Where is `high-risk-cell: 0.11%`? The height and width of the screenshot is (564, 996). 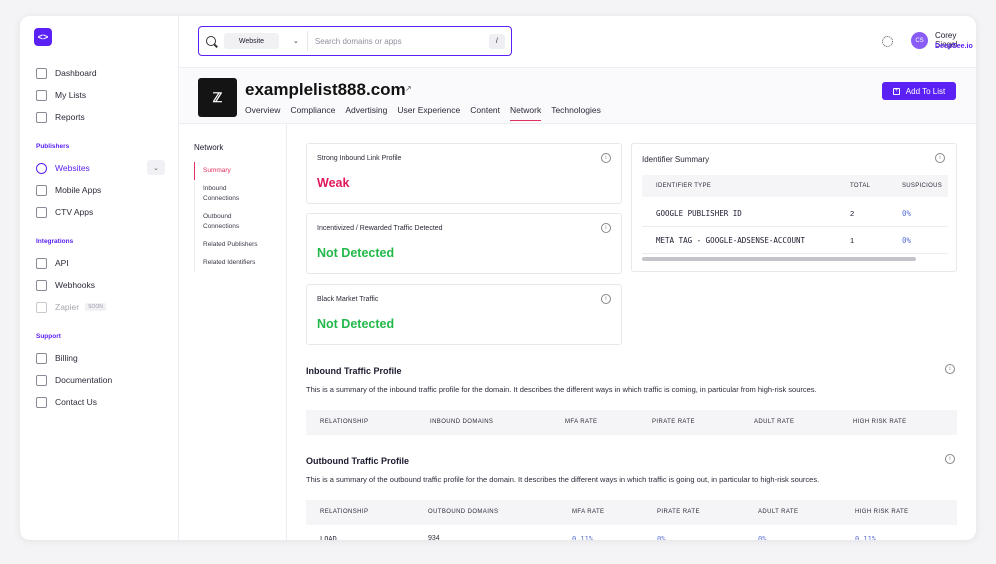 high-risk-cell: 0.11% is located at coordinates (866, 537).